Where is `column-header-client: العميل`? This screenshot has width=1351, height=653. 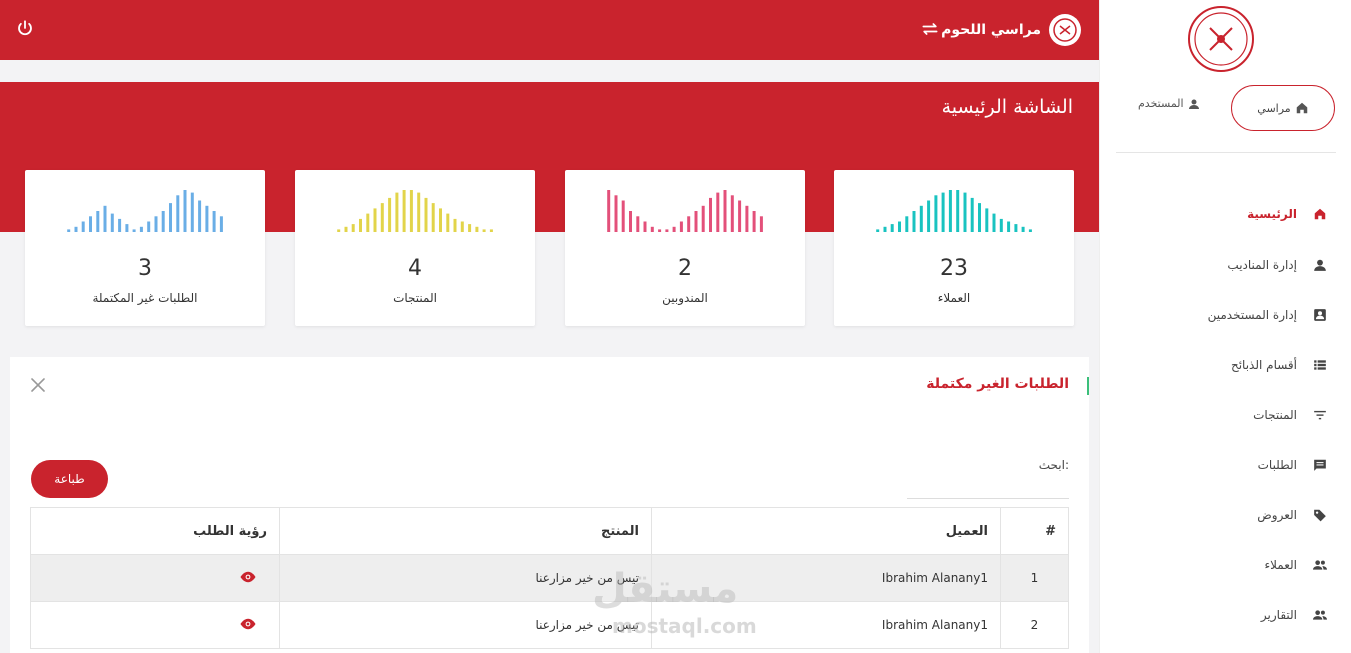 column-header-client: العميل is located at coordinates (826, 531).